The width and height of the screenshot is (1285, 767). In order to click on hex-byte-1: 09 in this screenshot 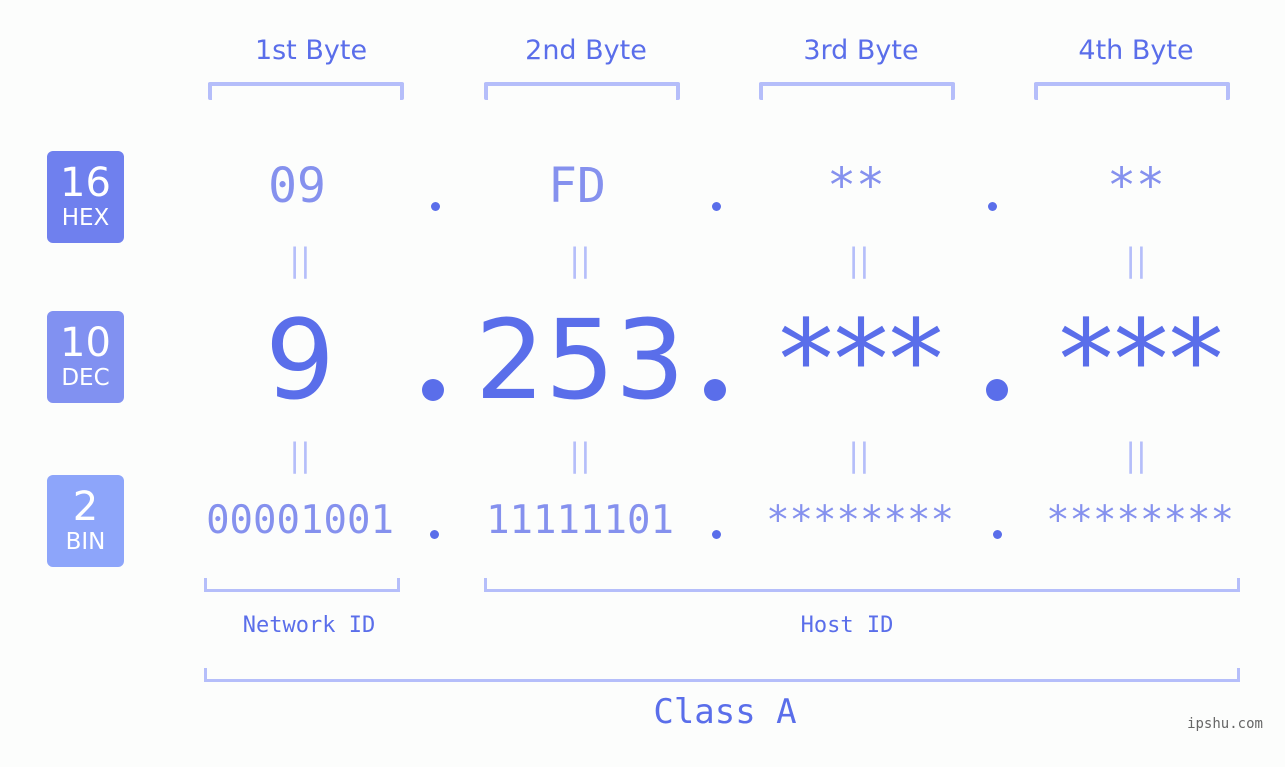, I will do `click(297, 186)`.